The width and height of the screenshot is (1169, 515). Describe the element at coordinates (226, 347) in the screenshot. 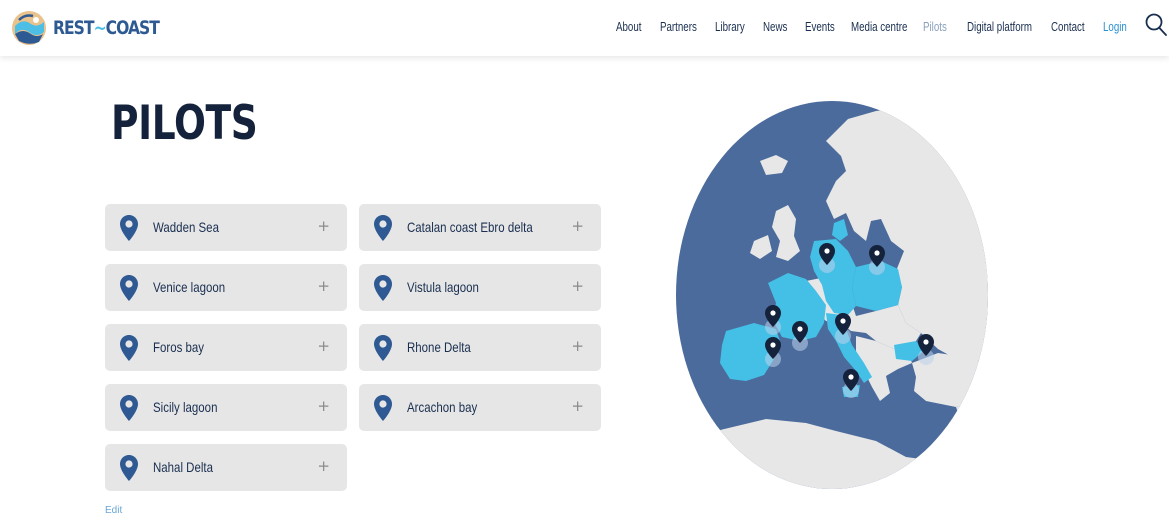

I see `pilot-item-foros-bay: Foros bay +` at that location.